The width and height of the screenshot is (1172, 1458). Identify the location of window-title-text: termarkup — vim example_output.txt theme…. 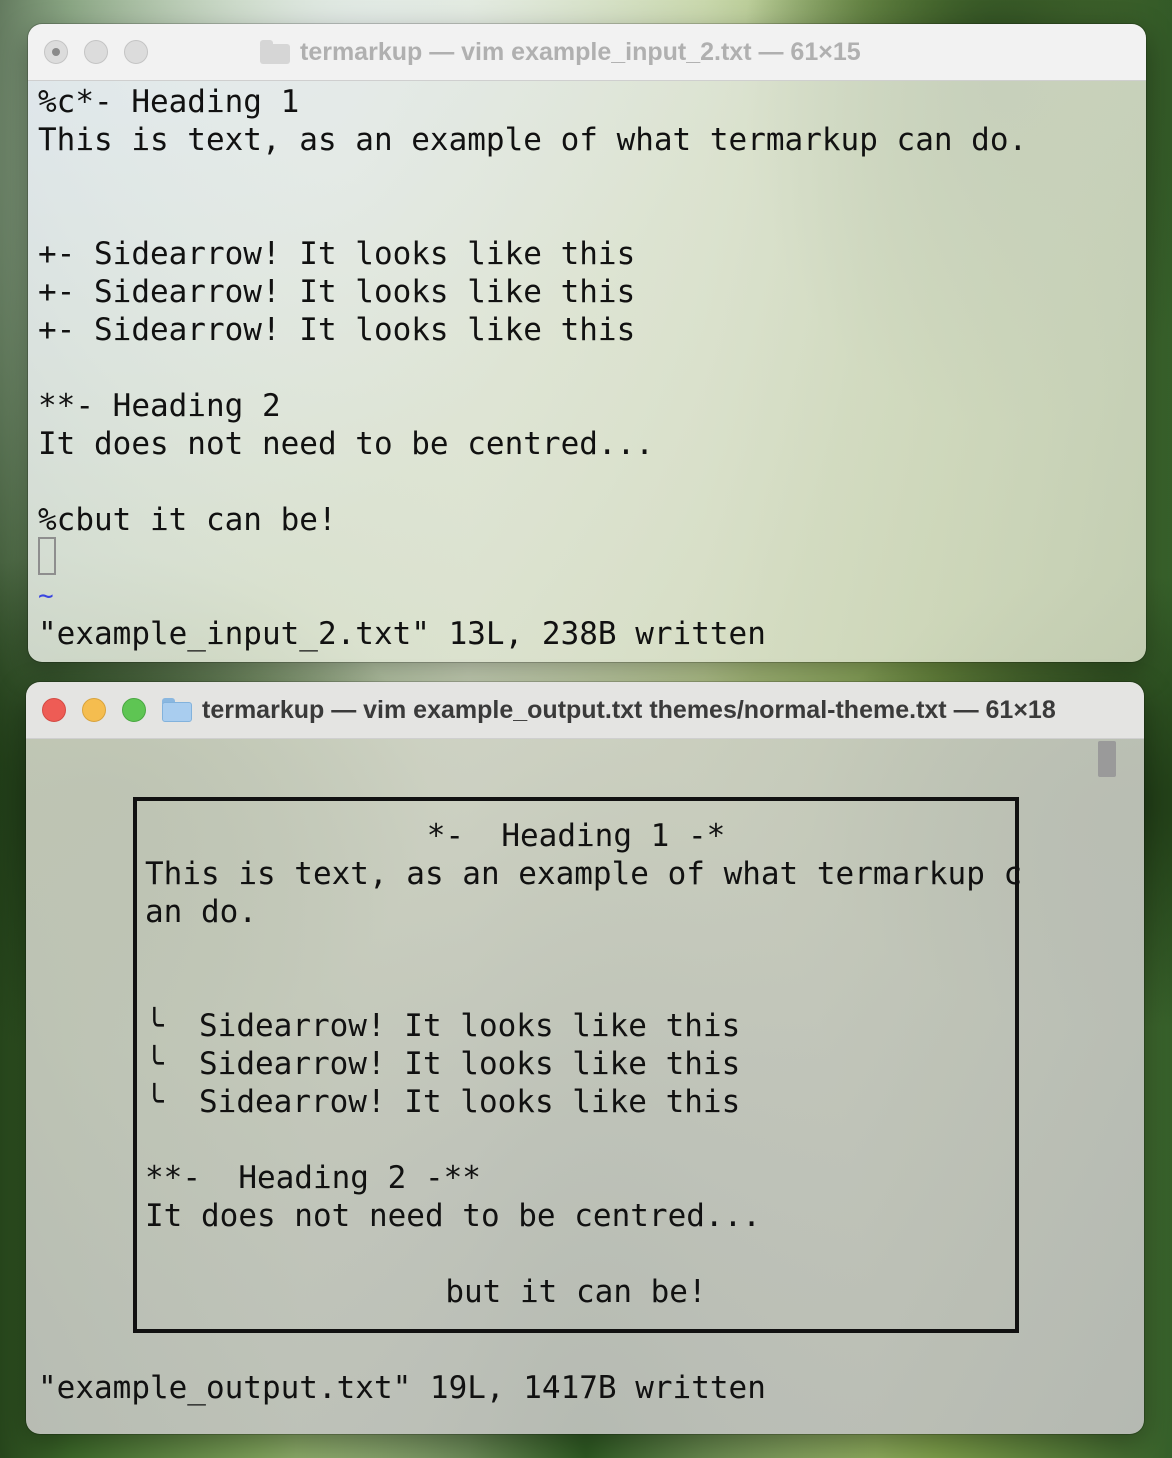
(629, 709).